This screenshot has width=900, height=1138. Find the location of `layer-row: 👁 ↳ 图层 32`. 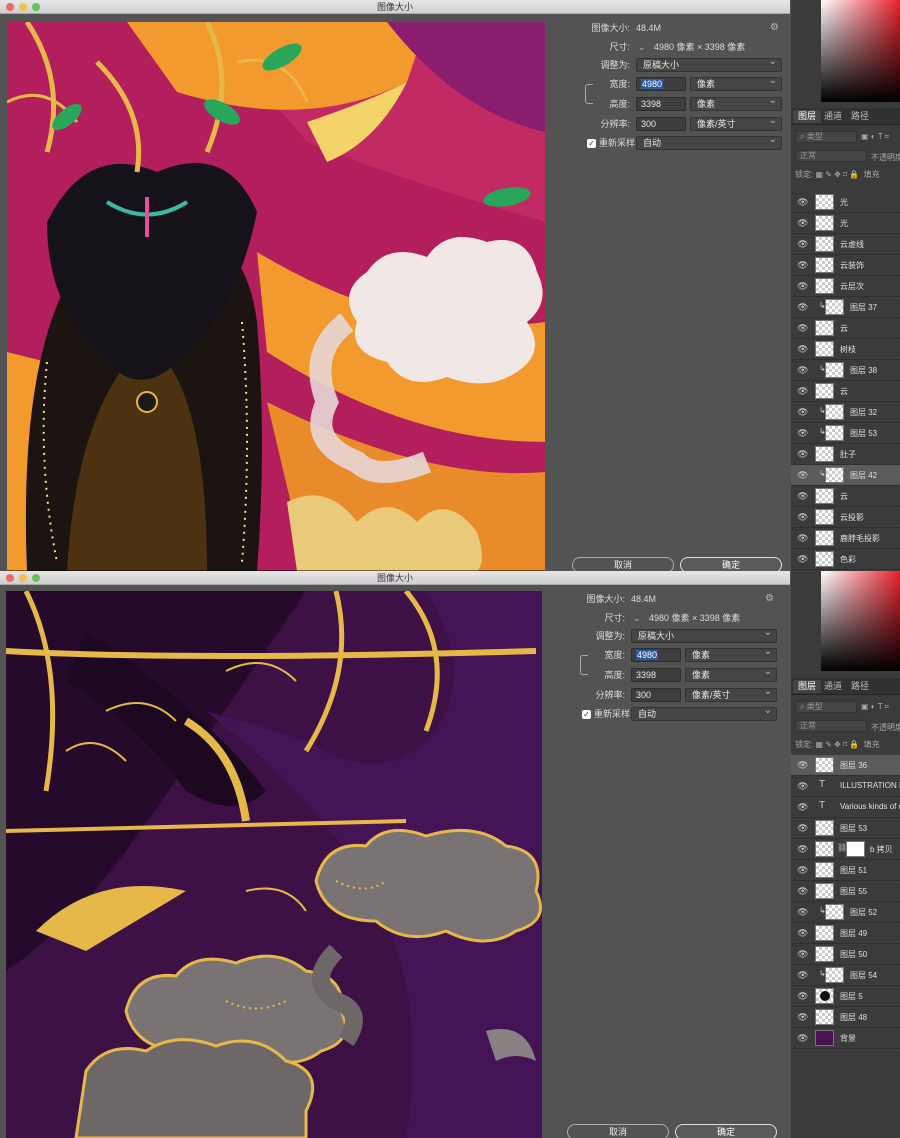

layer-row: 👁 ↳ 图层 32 is located at coordinates (845, 412).